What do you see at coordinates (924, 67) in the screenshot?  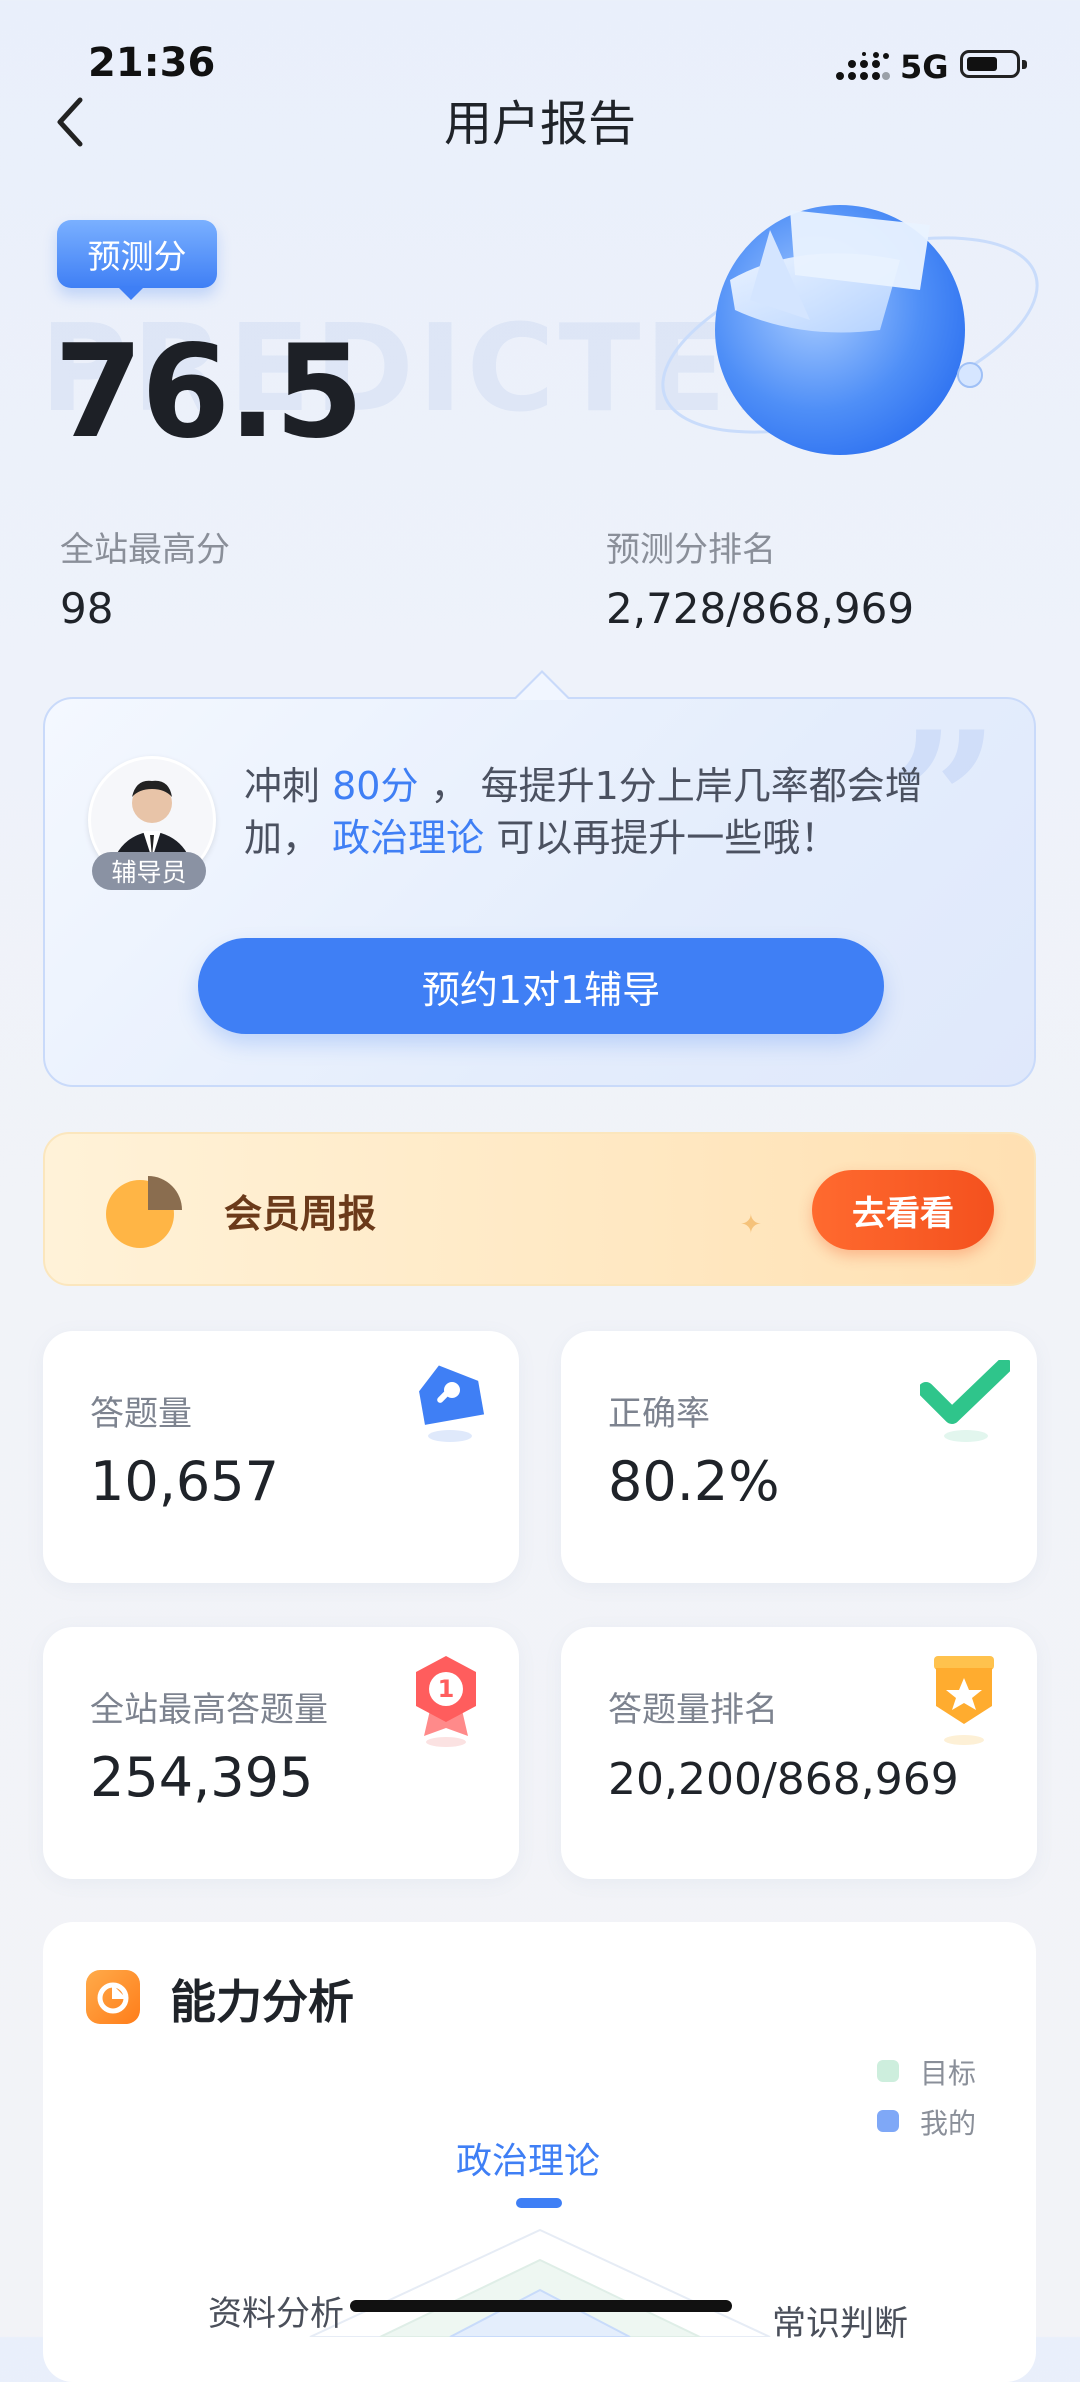 I see `network-label: 5G` at bounding box center [924, 67].